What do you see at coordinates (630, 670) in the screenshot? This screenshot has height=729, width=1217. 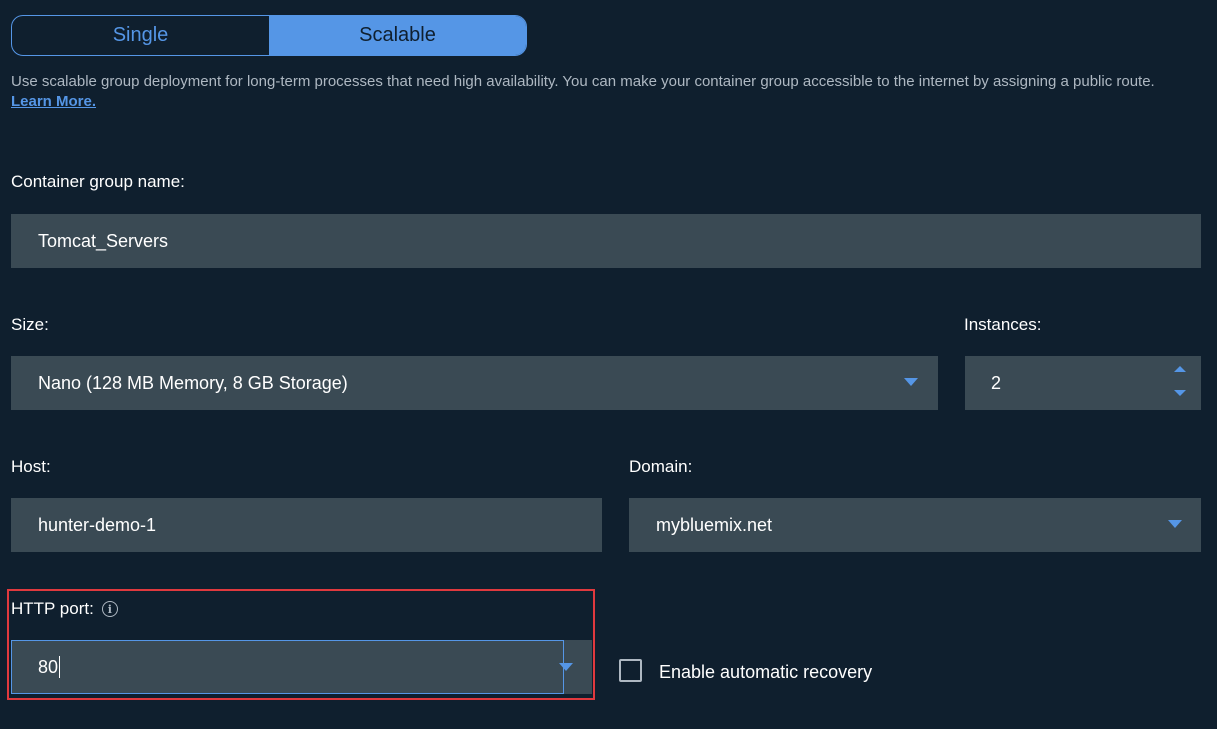 I see `recovery-checkbox` at bounding box center [630, 670].